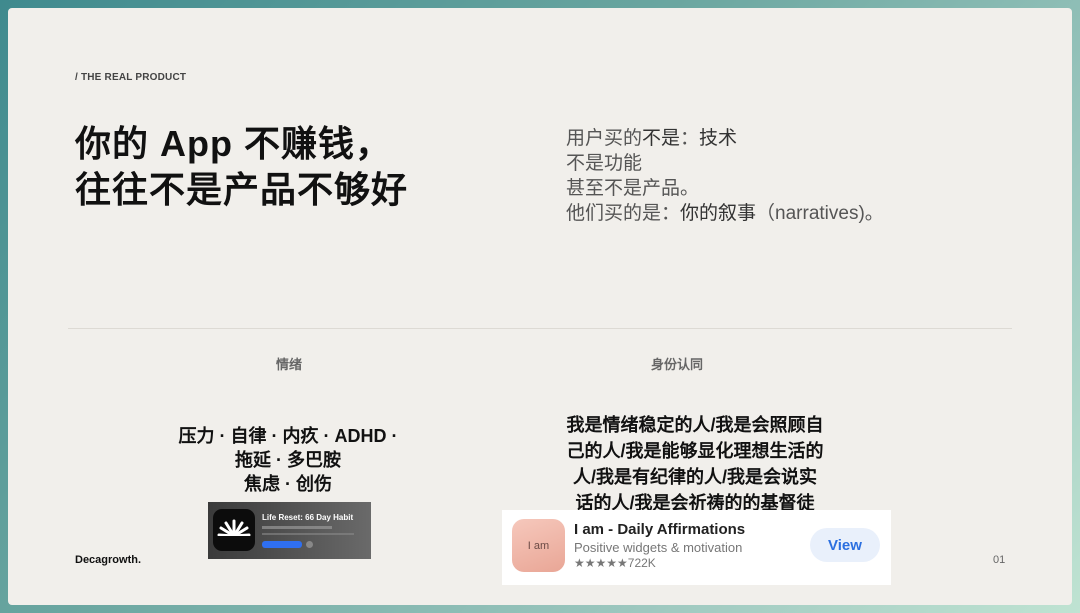  Describe the element at coordinates (695, 451) in the screenshot. I see `identity-line-2: 己的人/我是能够显化理想生活的` at that location.